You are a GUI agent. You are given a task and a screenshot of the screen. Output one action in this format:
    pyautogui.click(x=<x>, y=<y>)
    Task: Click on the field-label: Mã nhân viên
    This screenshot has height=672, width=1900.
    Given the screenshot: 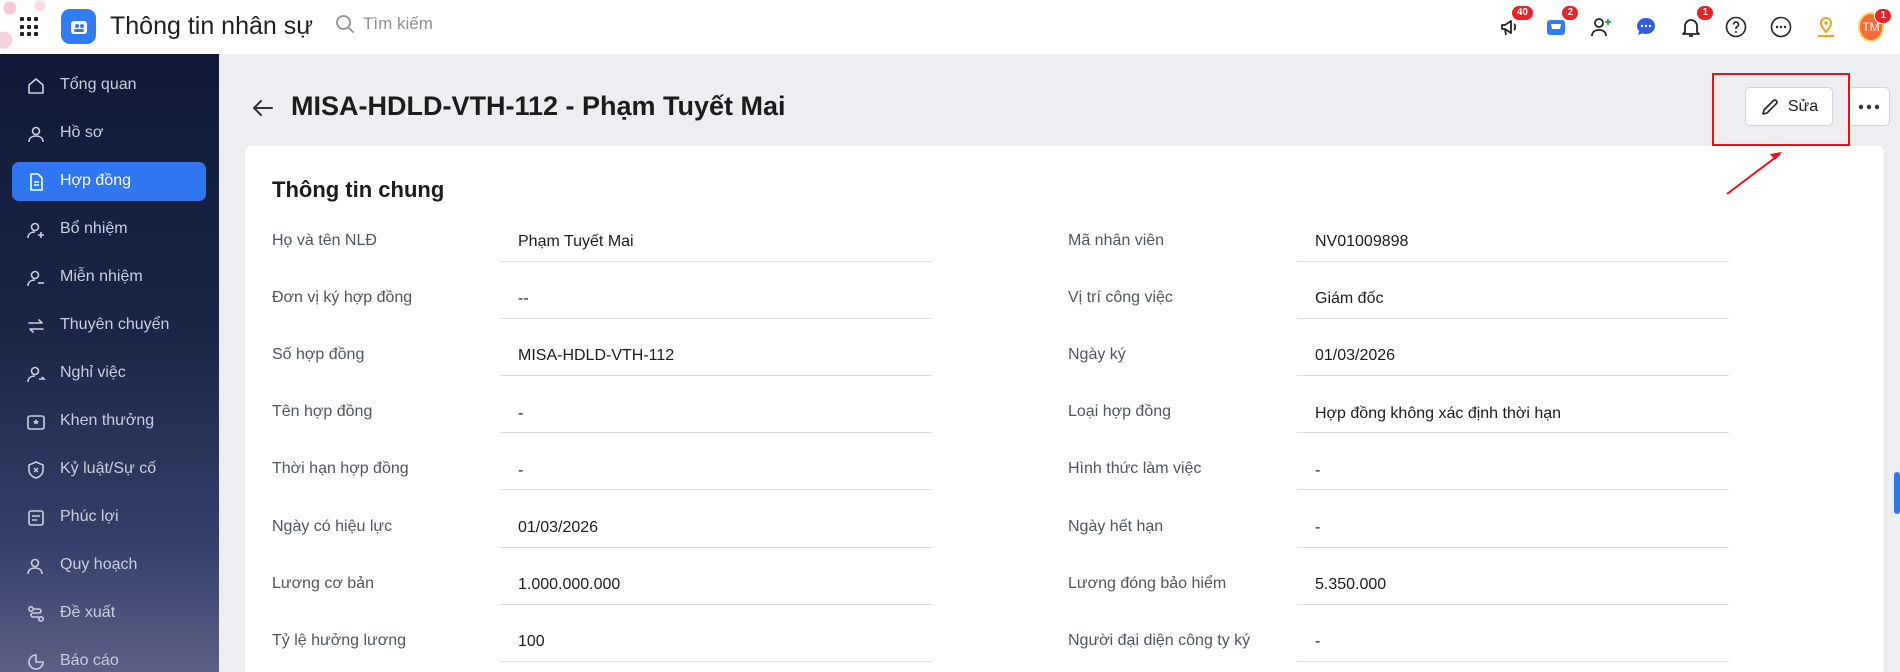 What is the action you would take?
    pyautogui.click(x=1116, y=240)
    